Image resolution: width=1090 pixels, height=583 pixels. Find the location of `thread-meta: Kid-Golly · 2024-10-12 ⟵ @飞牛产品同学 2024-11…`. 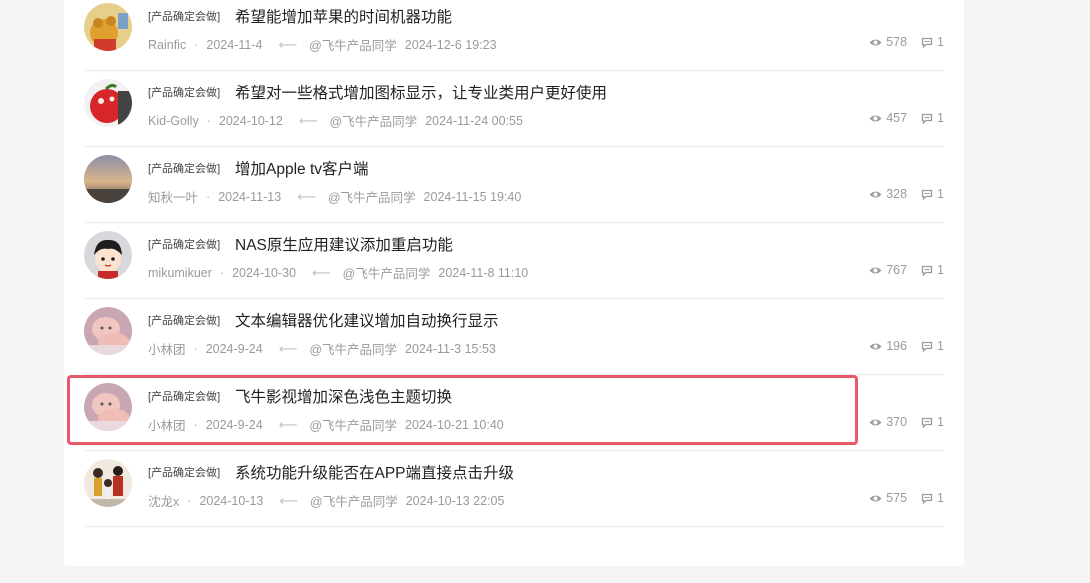

thread-meta: Kid-Golly · 2024-10-12 ⟵ @飞牛产品同学 2024-11… is located at coordinates (335, 120).